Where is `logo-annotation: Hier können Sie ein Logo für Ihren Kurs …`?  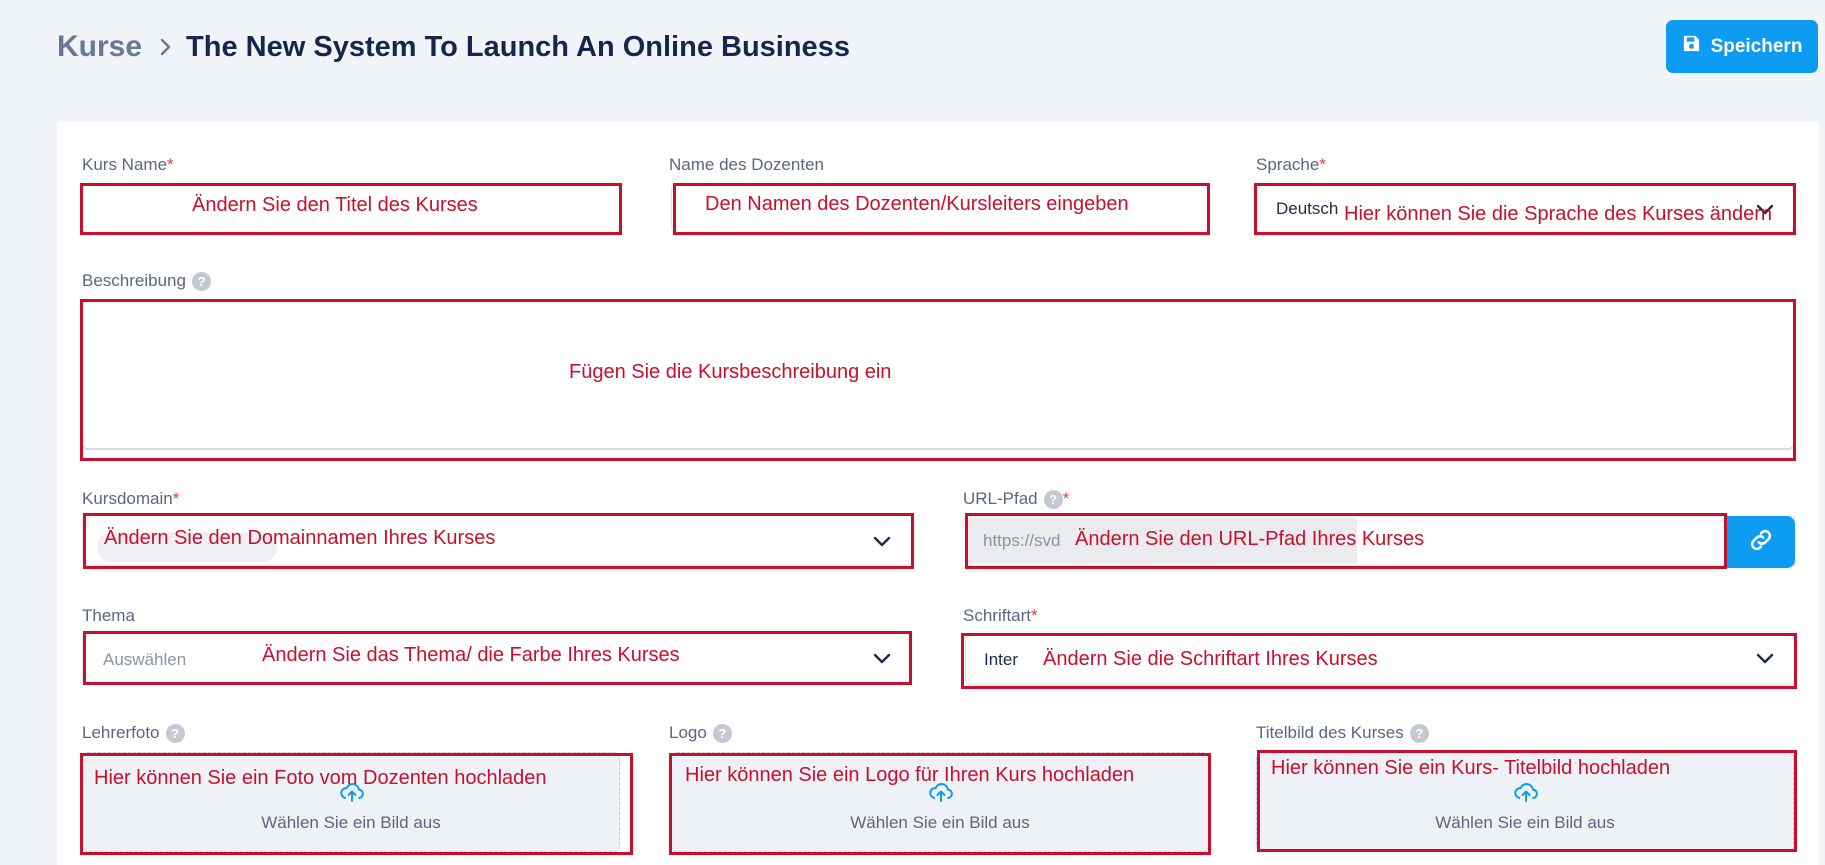
logo-annotation: Hier können Sie ein Logo für Ihren Kurs … is located at coordinates (910, 775).